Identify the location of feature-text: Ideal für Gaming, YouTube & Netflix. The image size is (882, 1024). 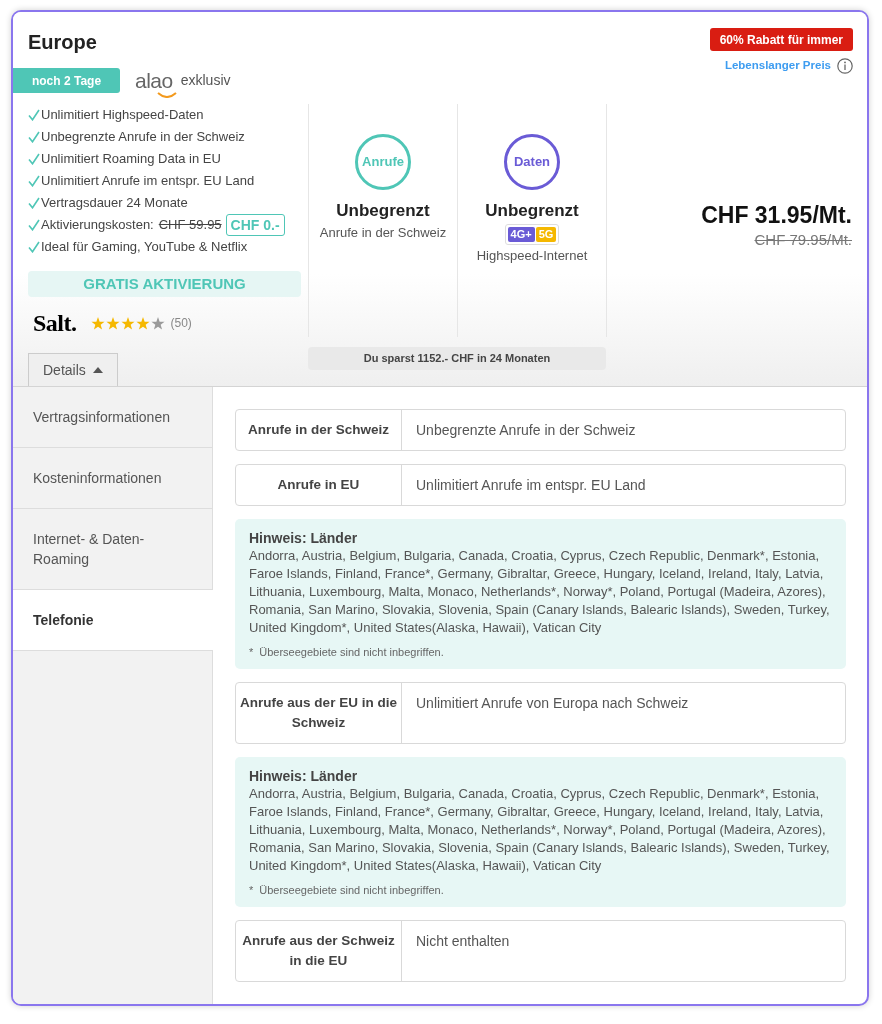
(144, 247).